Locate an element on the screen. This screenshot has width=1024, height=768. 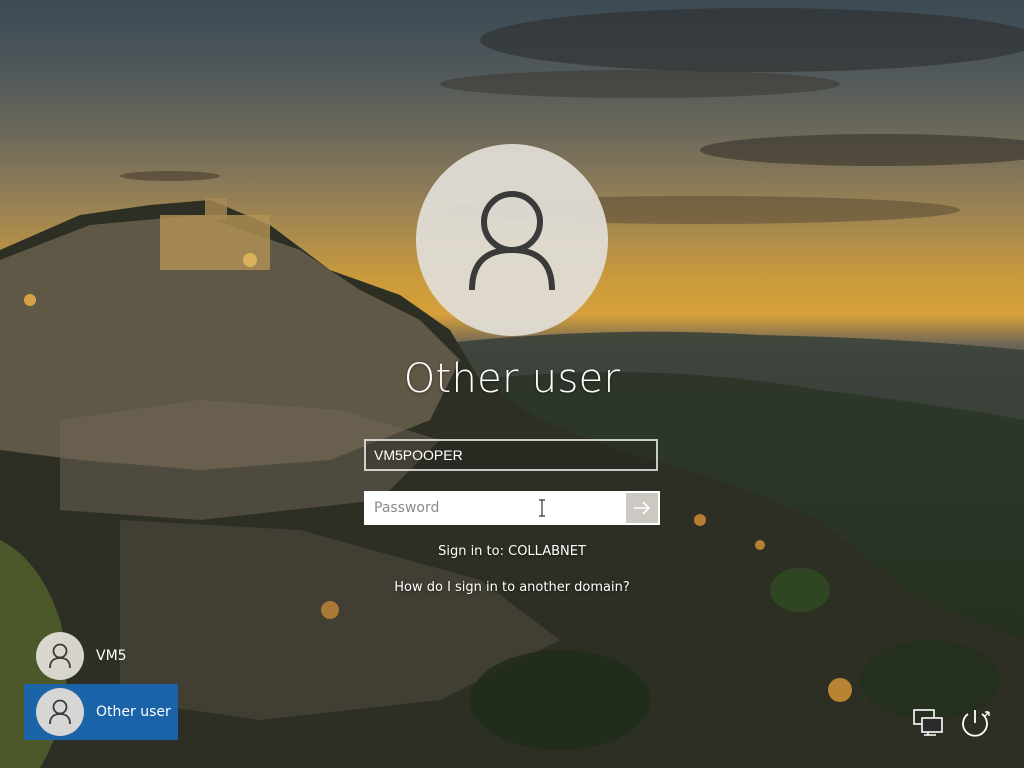
user-list: VM5 Other user is located at coordinates (101, 684).